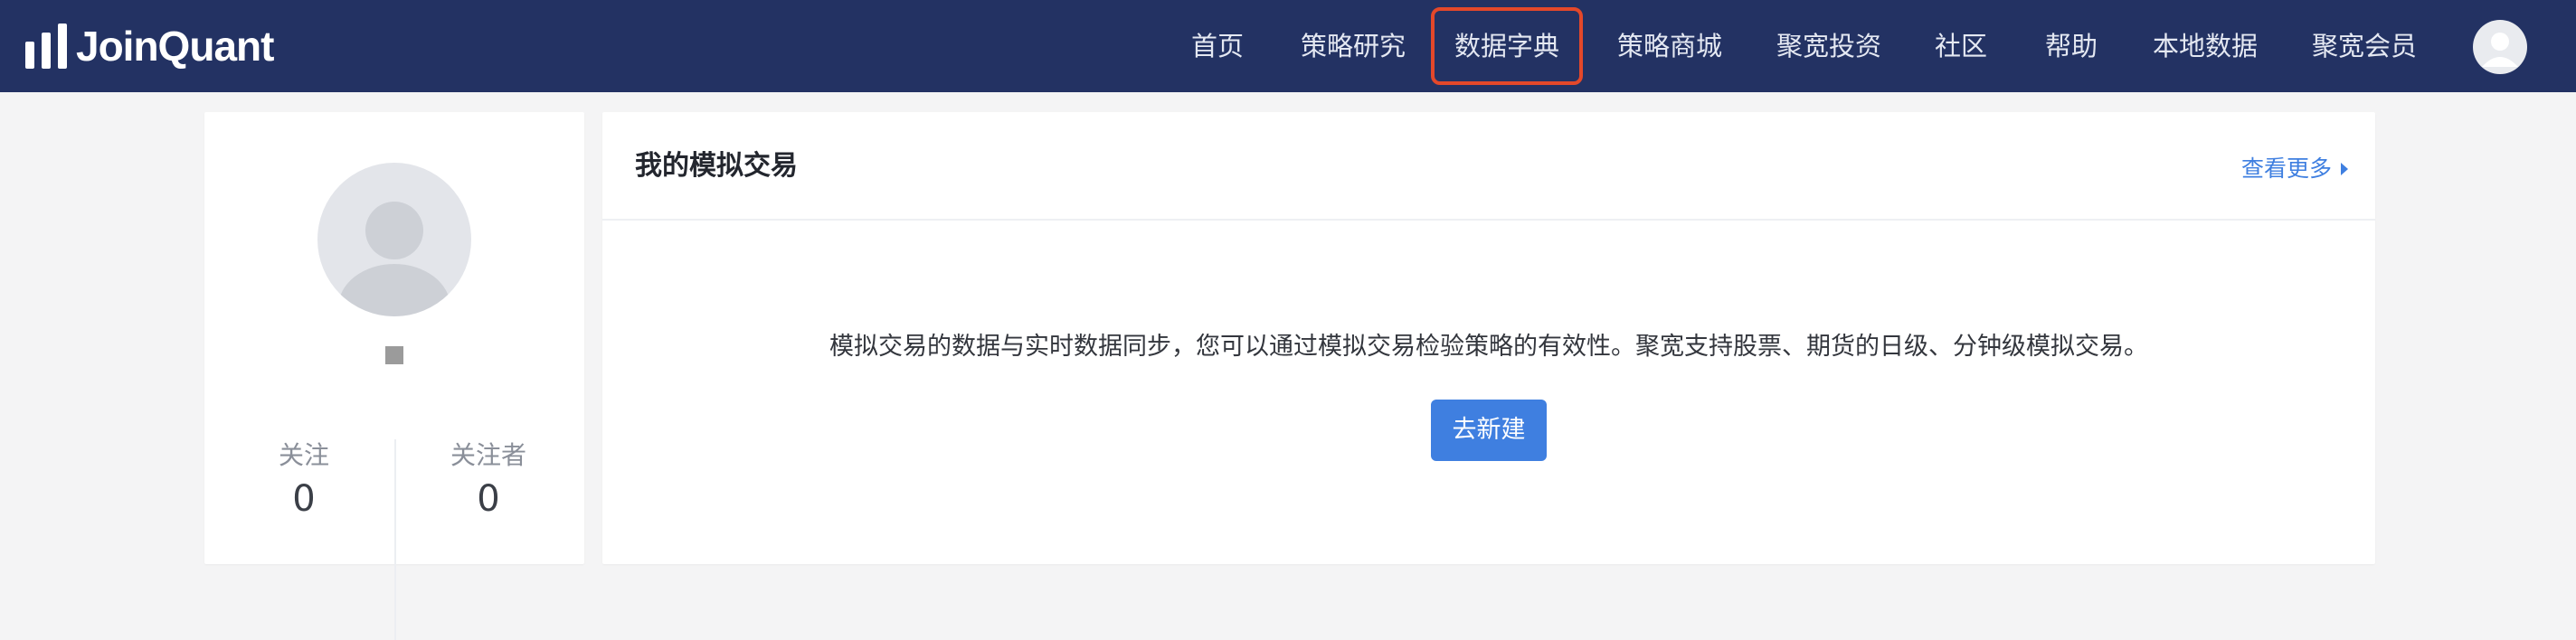  Describe the element at coordinates (2345, 169) in the screenshot. I see `caret-right-icon` at that location.